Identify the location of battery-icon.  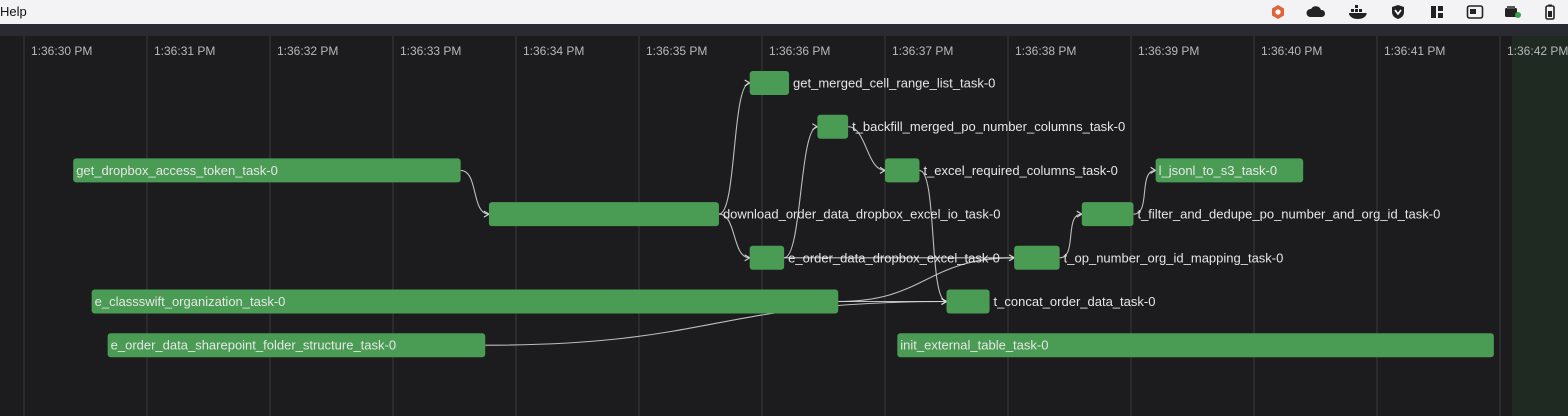
(1550, 12).